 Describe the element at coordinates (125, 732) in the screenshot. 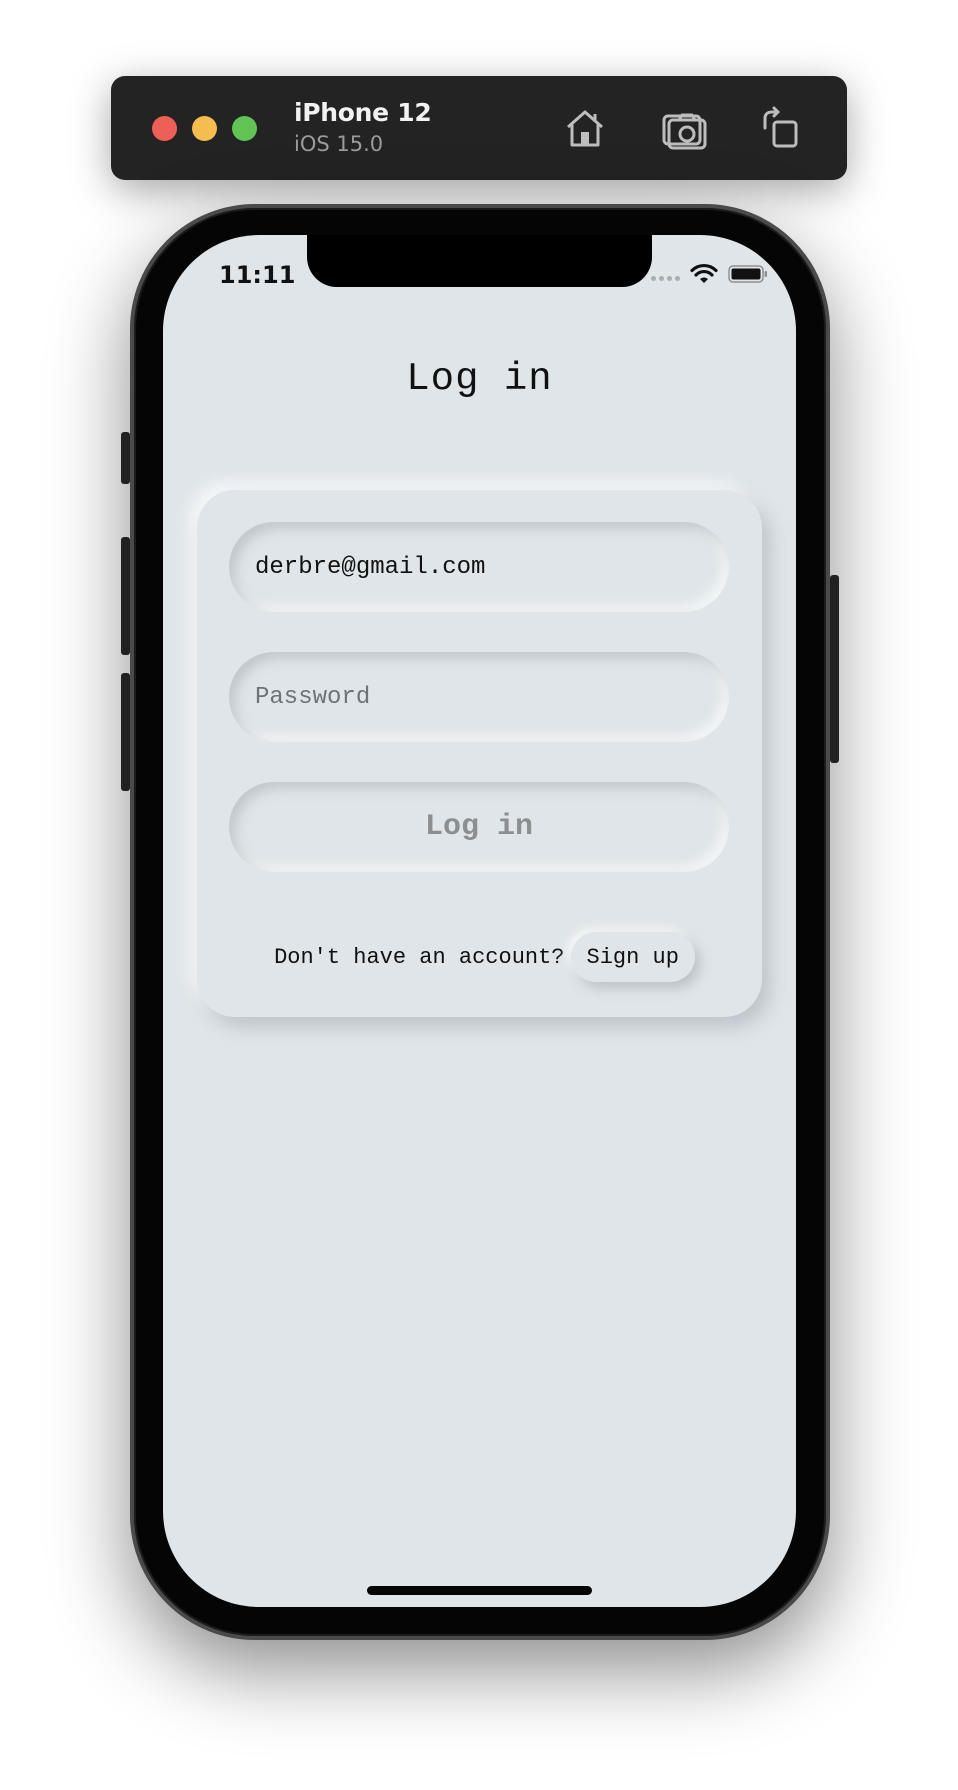

I see `volume-down-button` at that location.